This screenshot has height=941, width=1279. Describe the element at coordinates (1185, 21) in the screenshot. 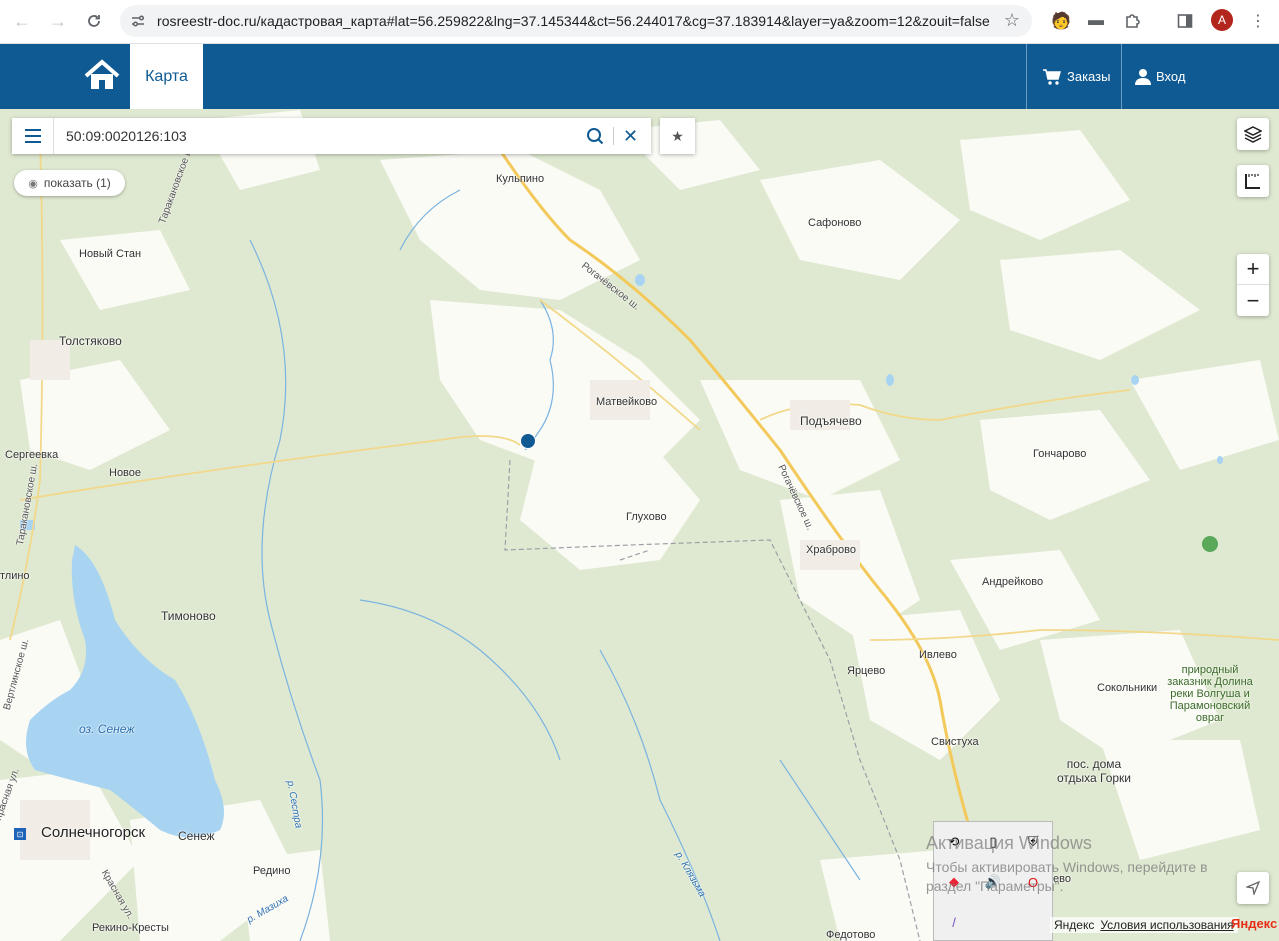

I see `side-panel-icon` at that location.